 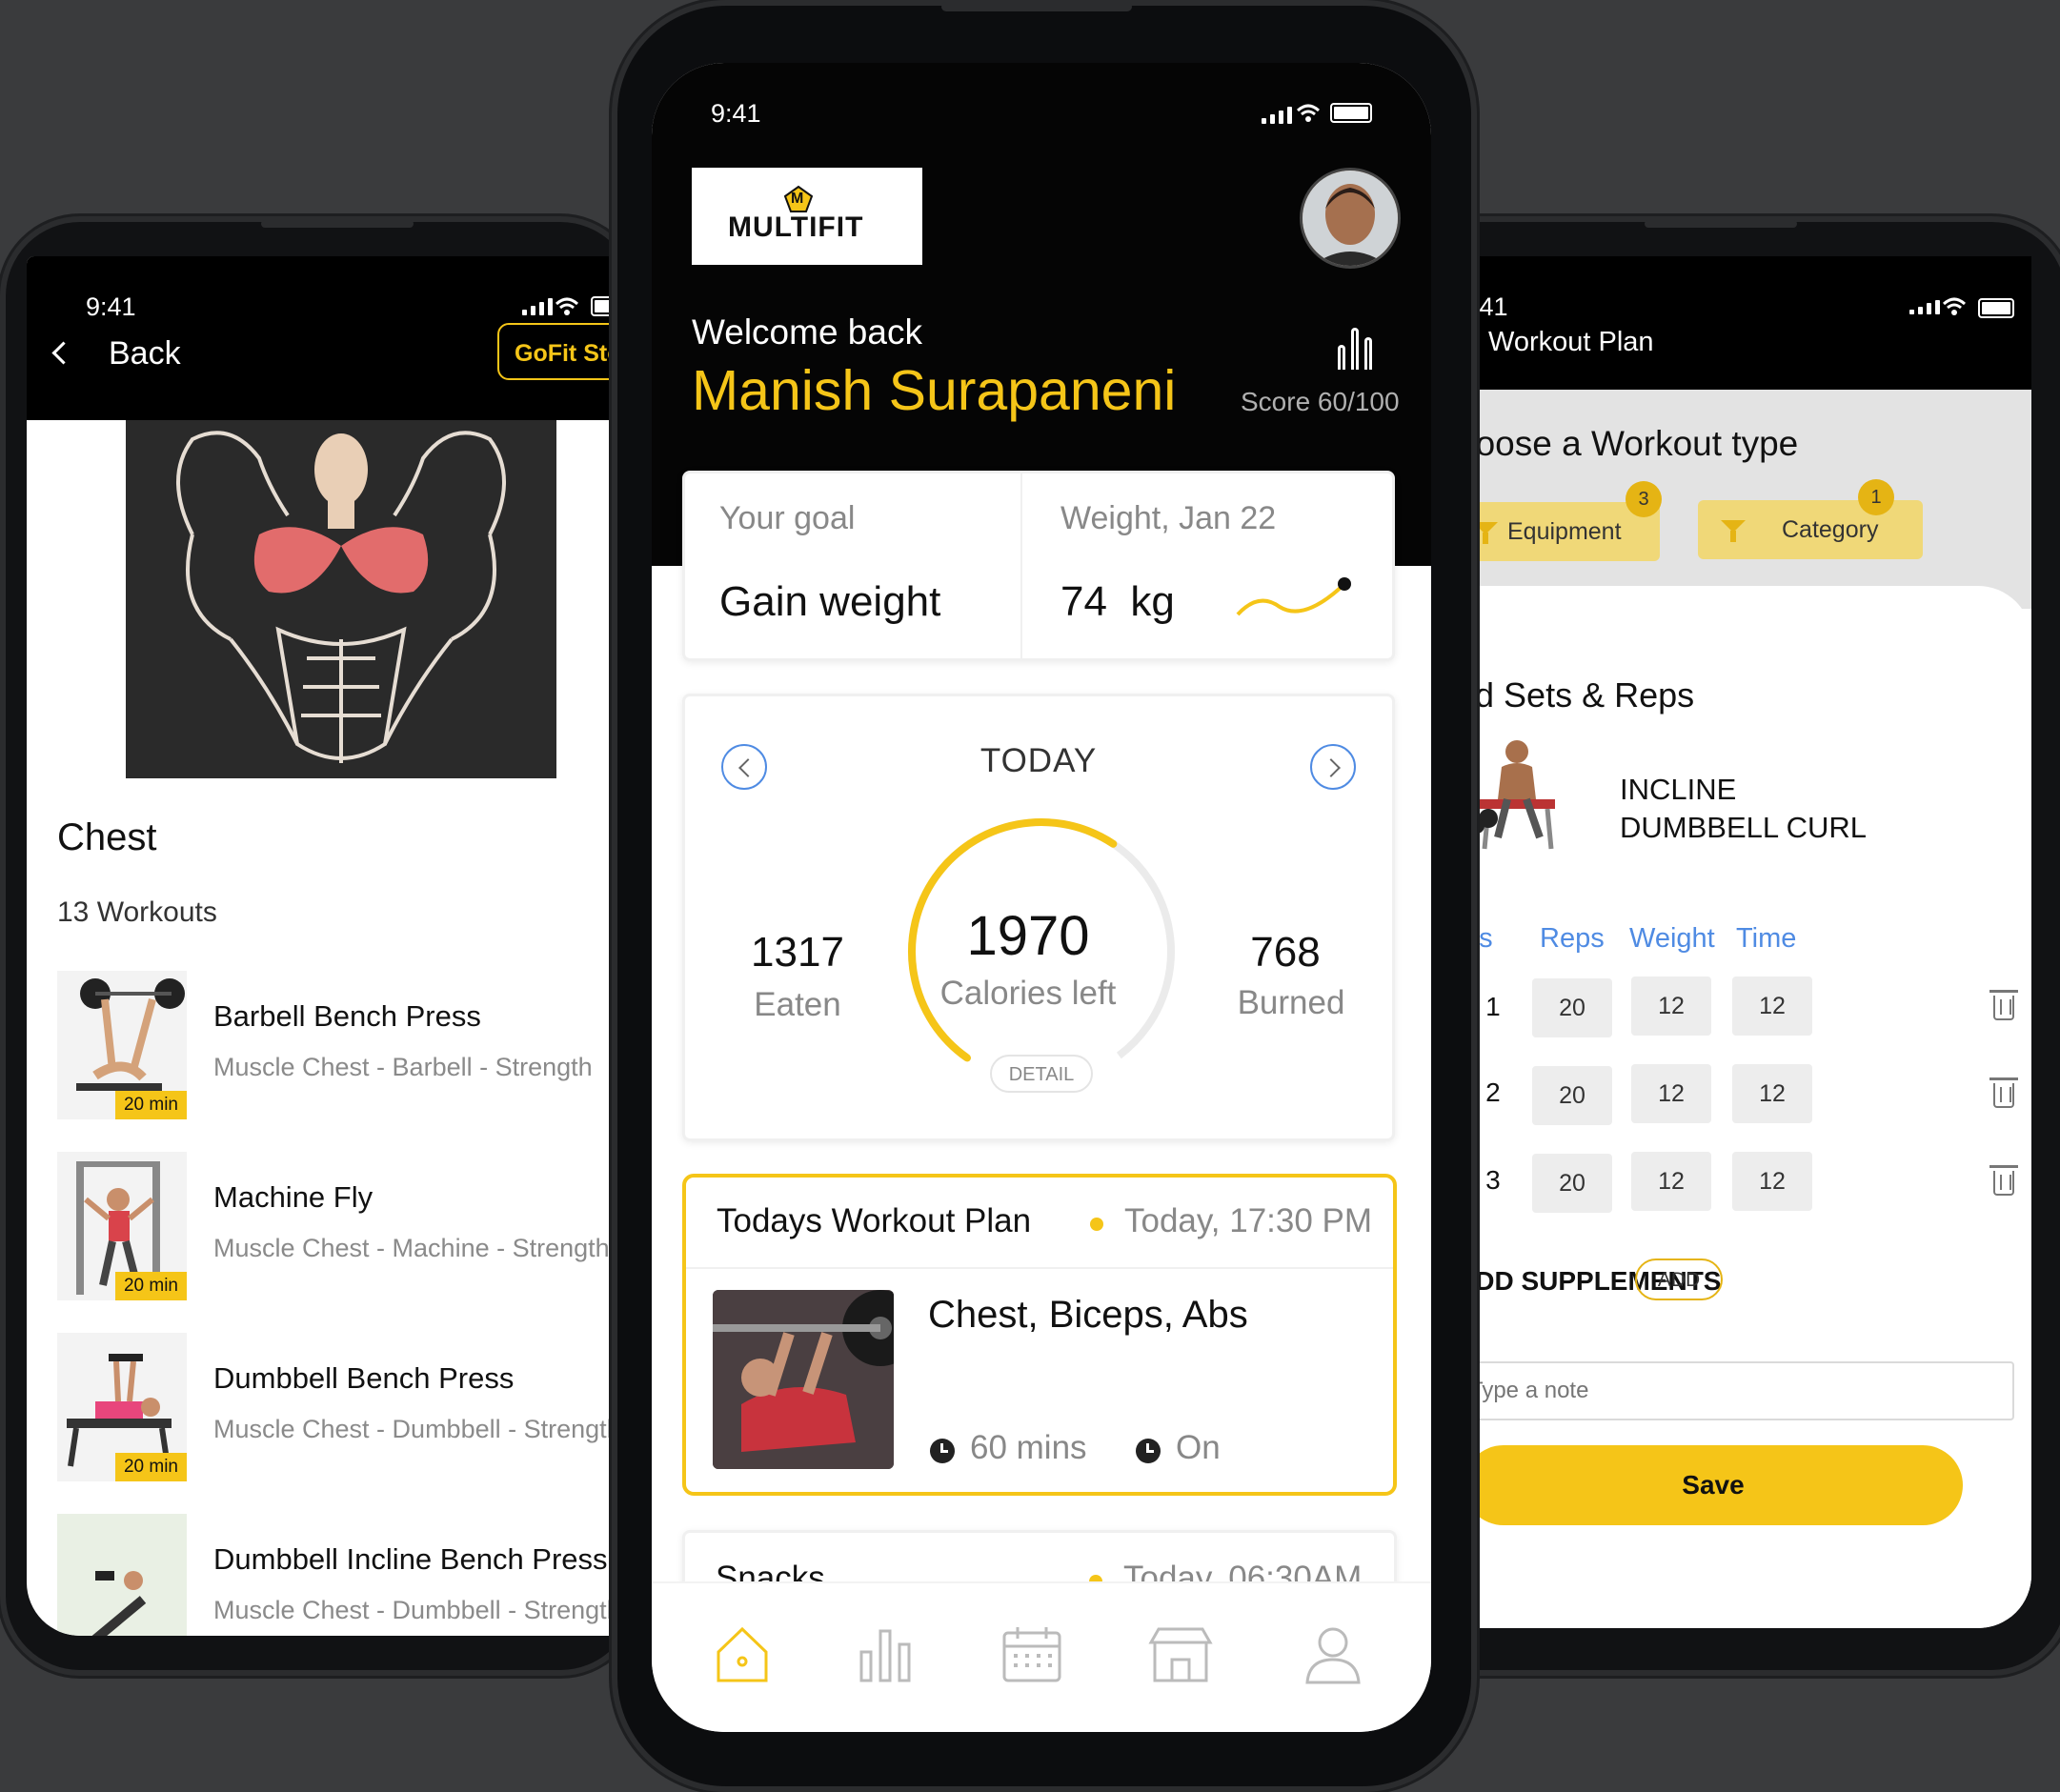 I want to click on chest-muscle-illustration, so click(x=341, y=599).